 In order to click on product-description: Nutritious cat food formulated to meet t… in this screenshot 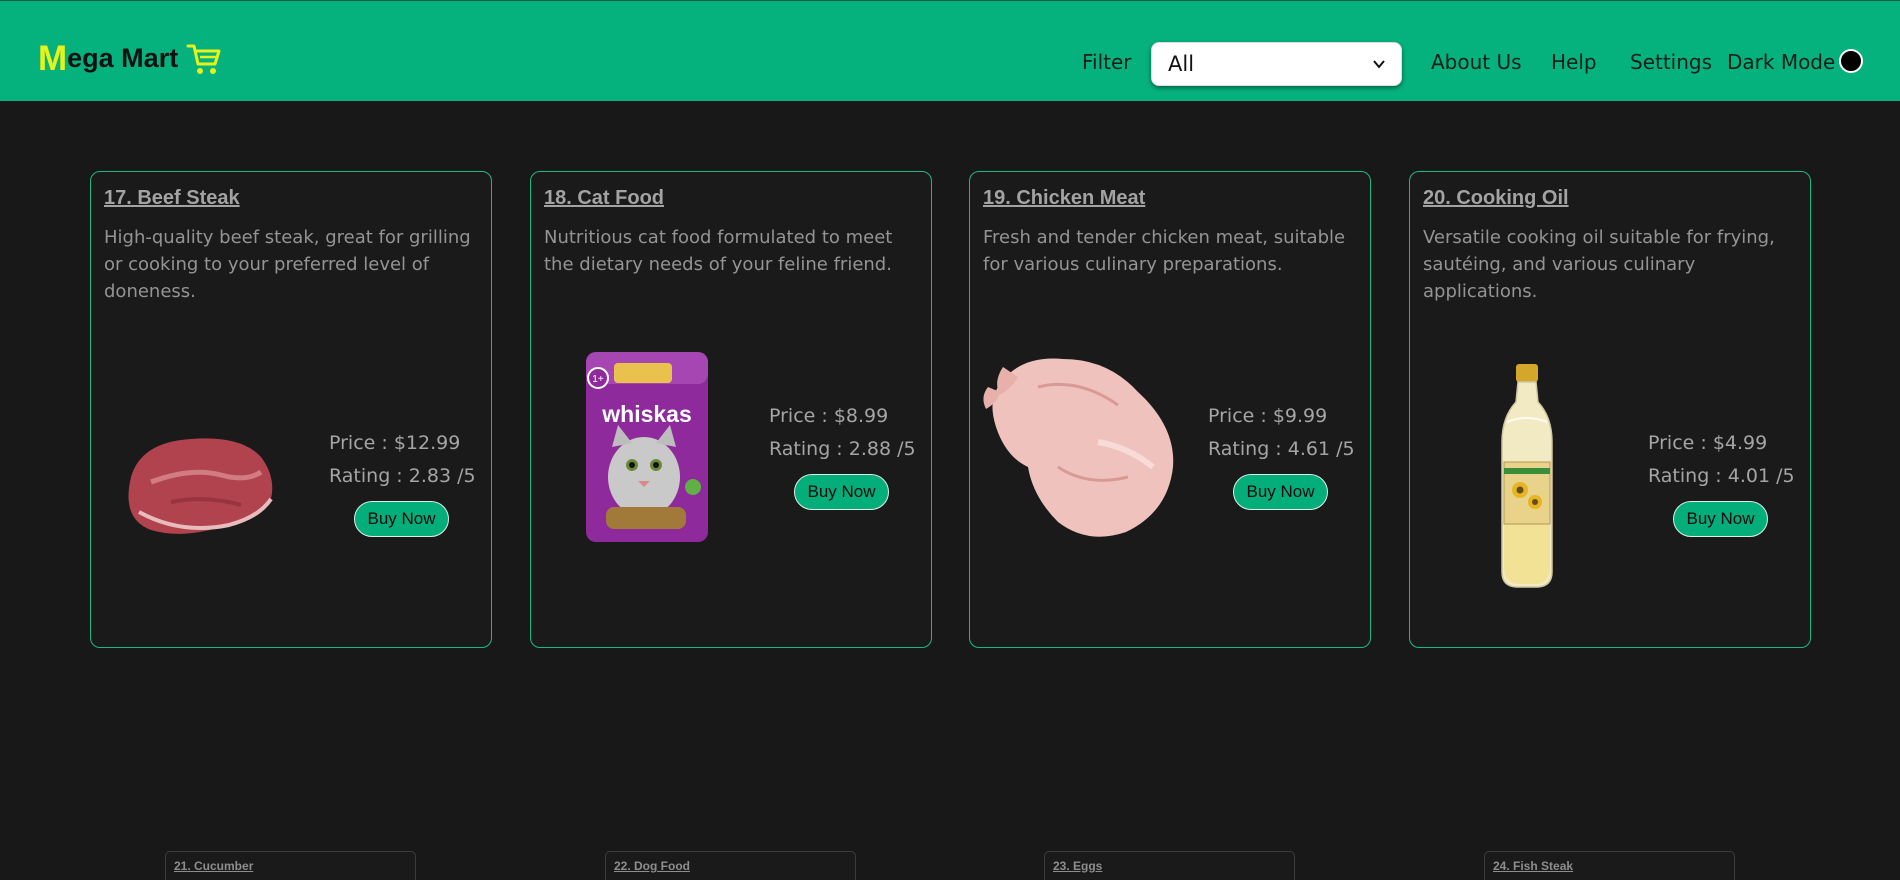, I will do `click(718, 251)`.